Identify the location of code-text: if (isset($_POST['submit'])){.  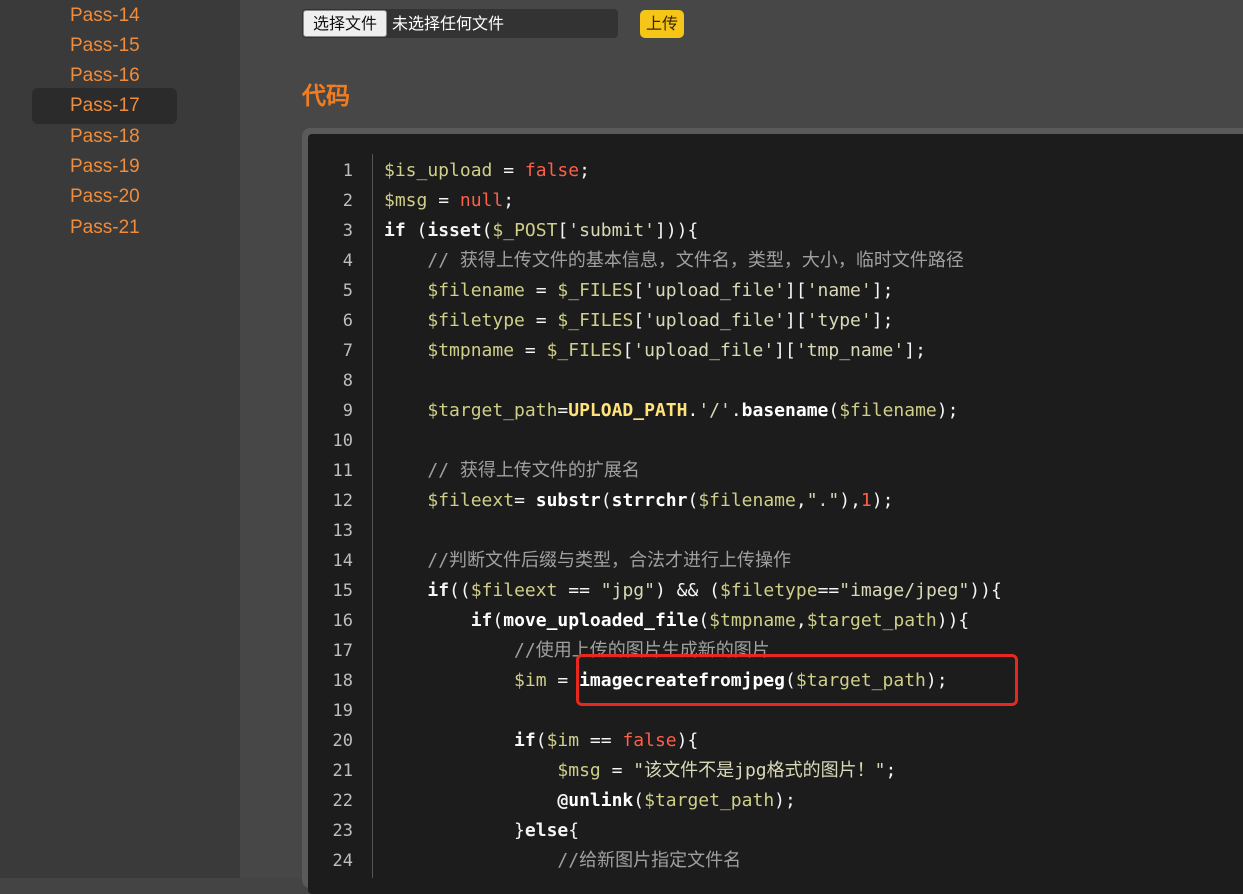
(541, 230).